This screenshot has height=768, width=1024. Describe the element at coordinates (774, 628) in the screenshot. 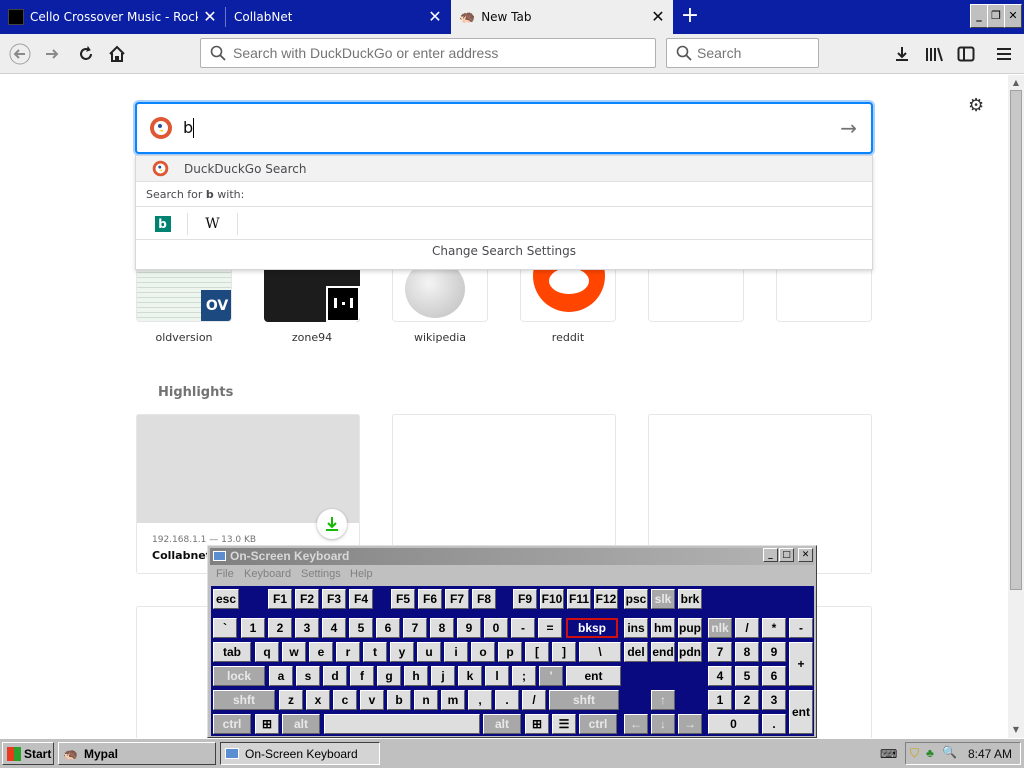

I see `key-*: *` at that location.